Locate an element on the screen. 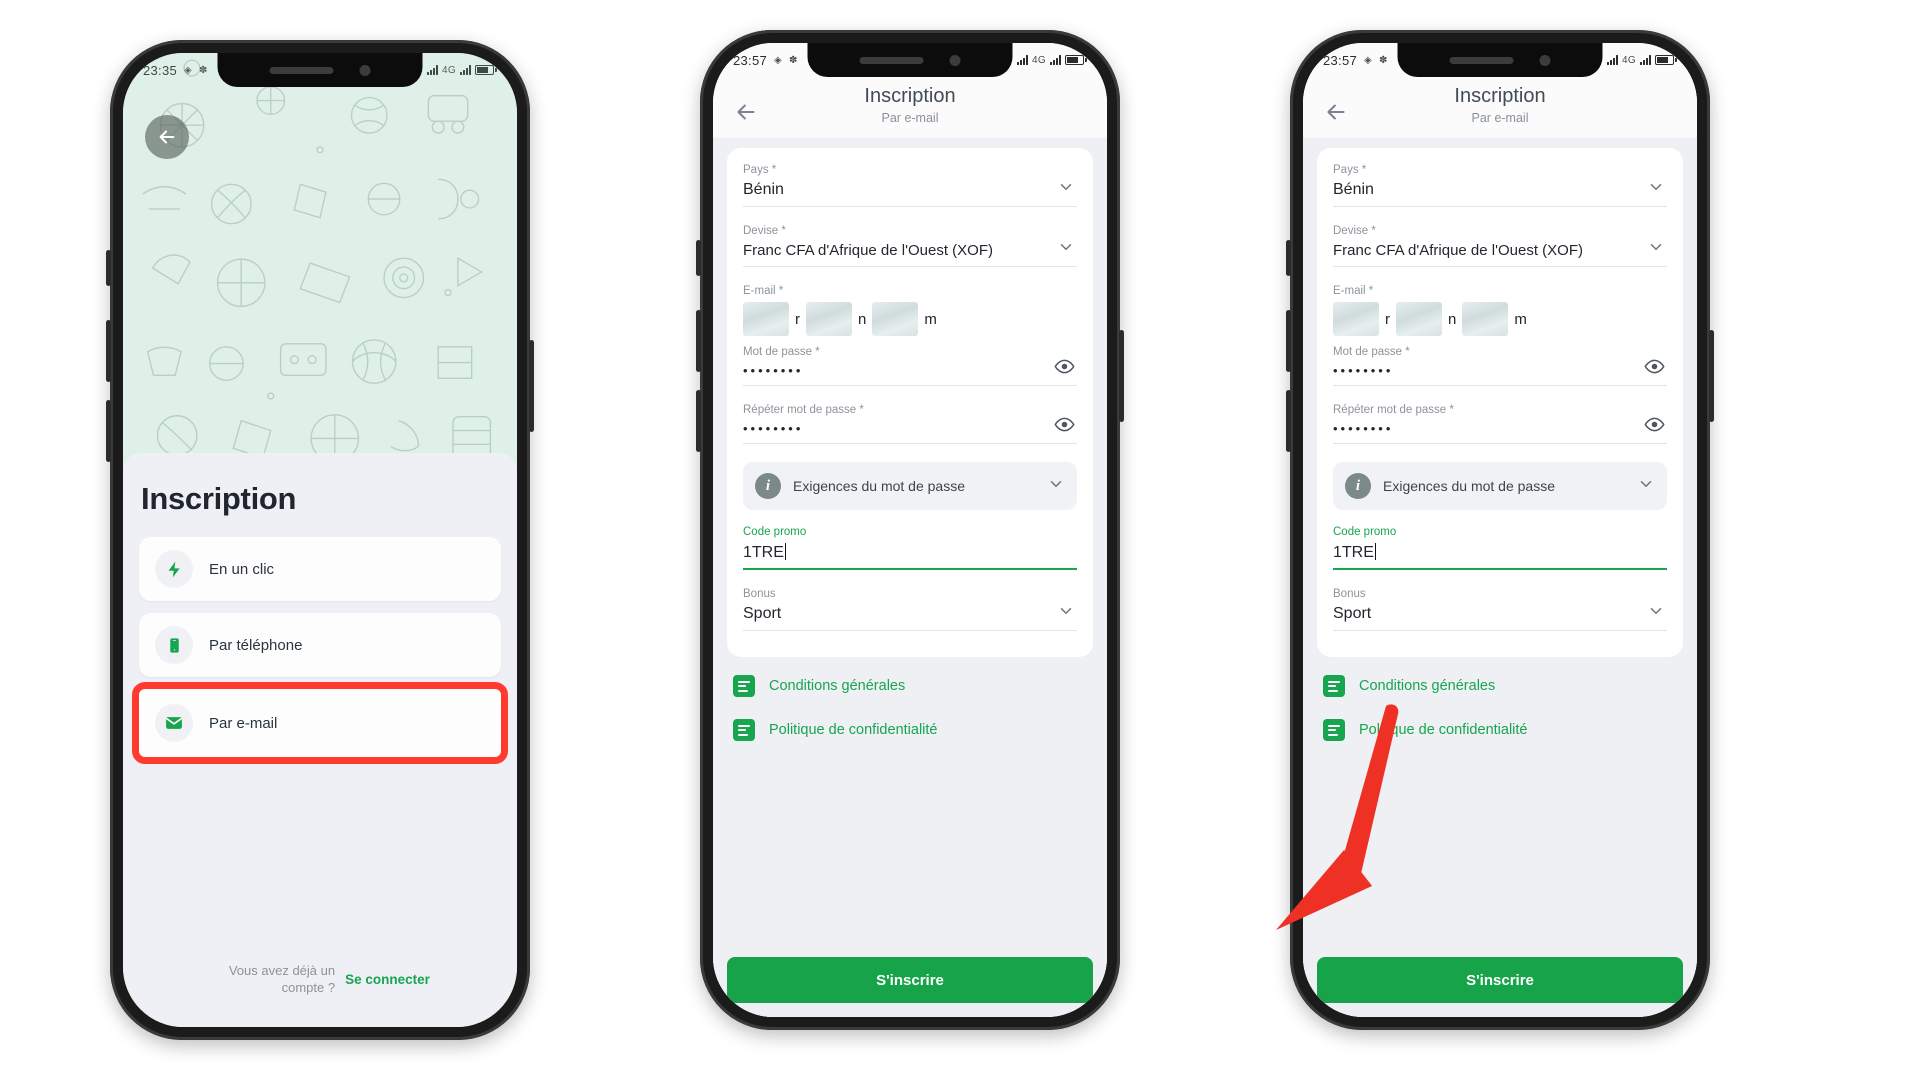 The image size is (1920, 1080). phone-notch is located at coordinates (910, 60).